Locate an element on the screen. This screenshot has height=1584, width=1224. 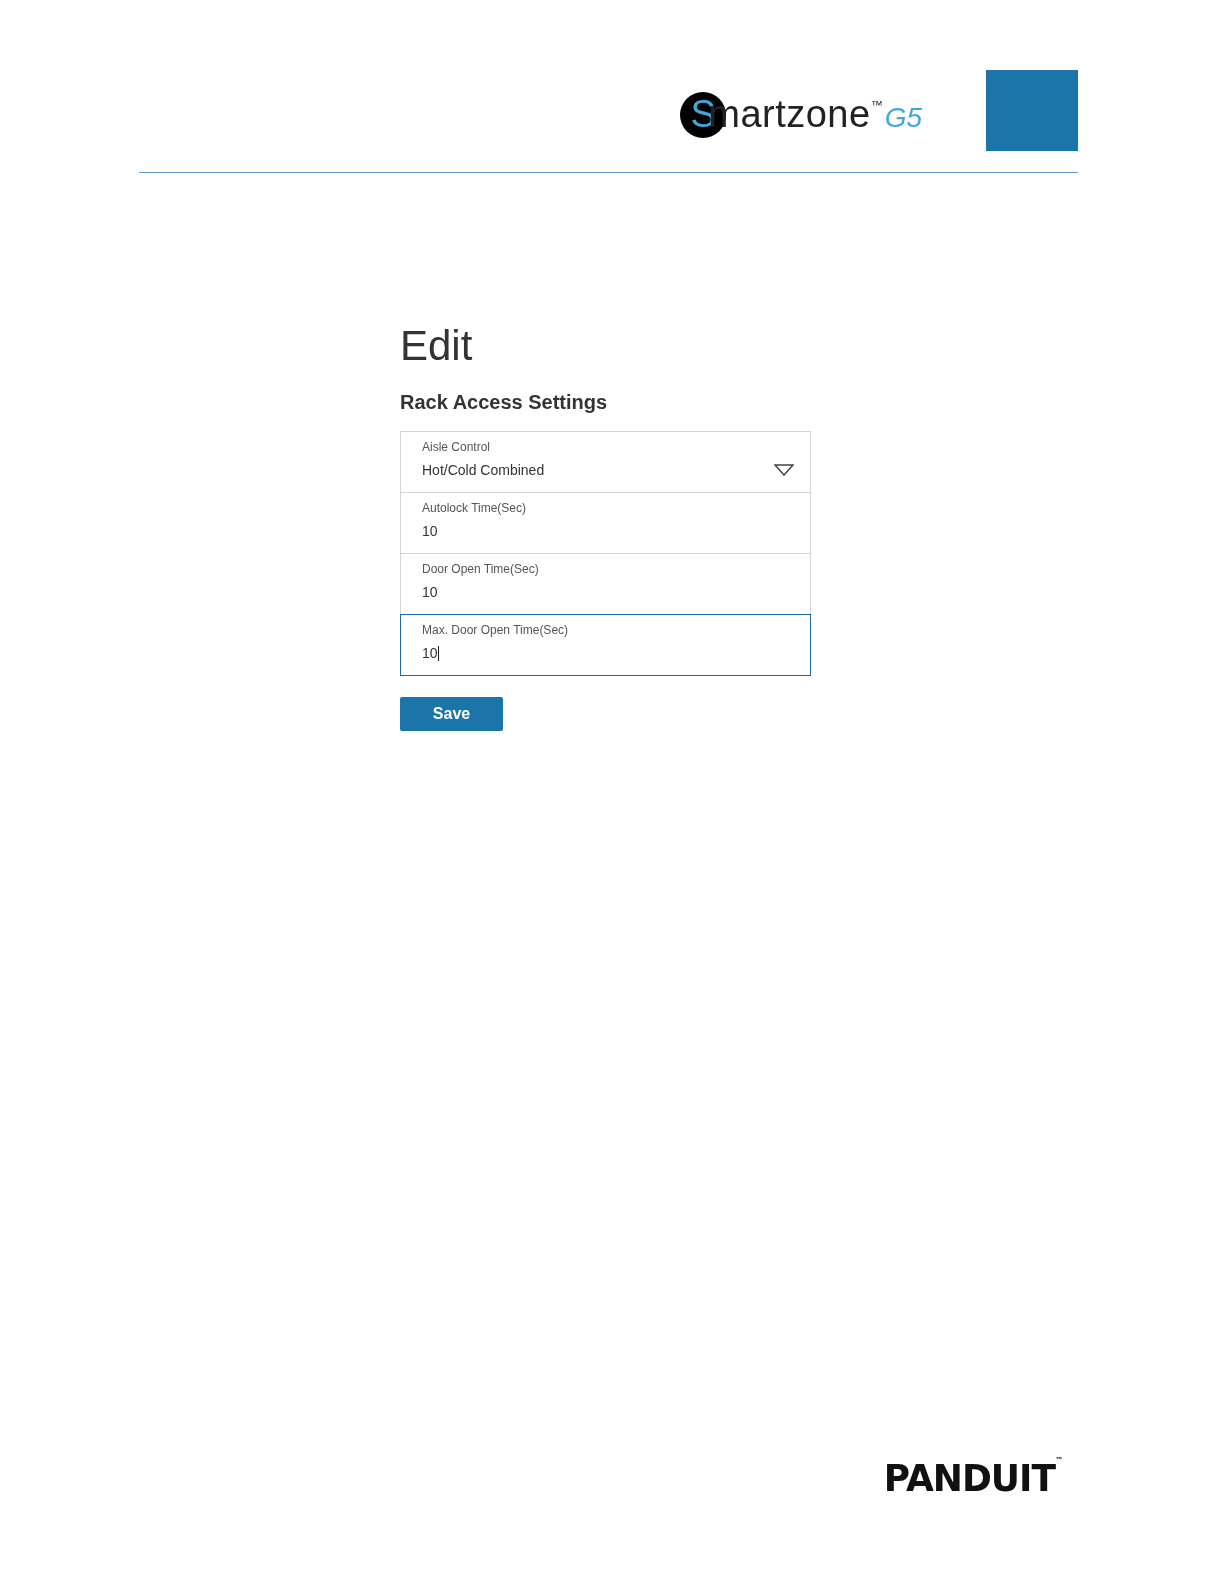
input-field: Autolock Time(Sec) 10 is located at coordinates (605, 523).